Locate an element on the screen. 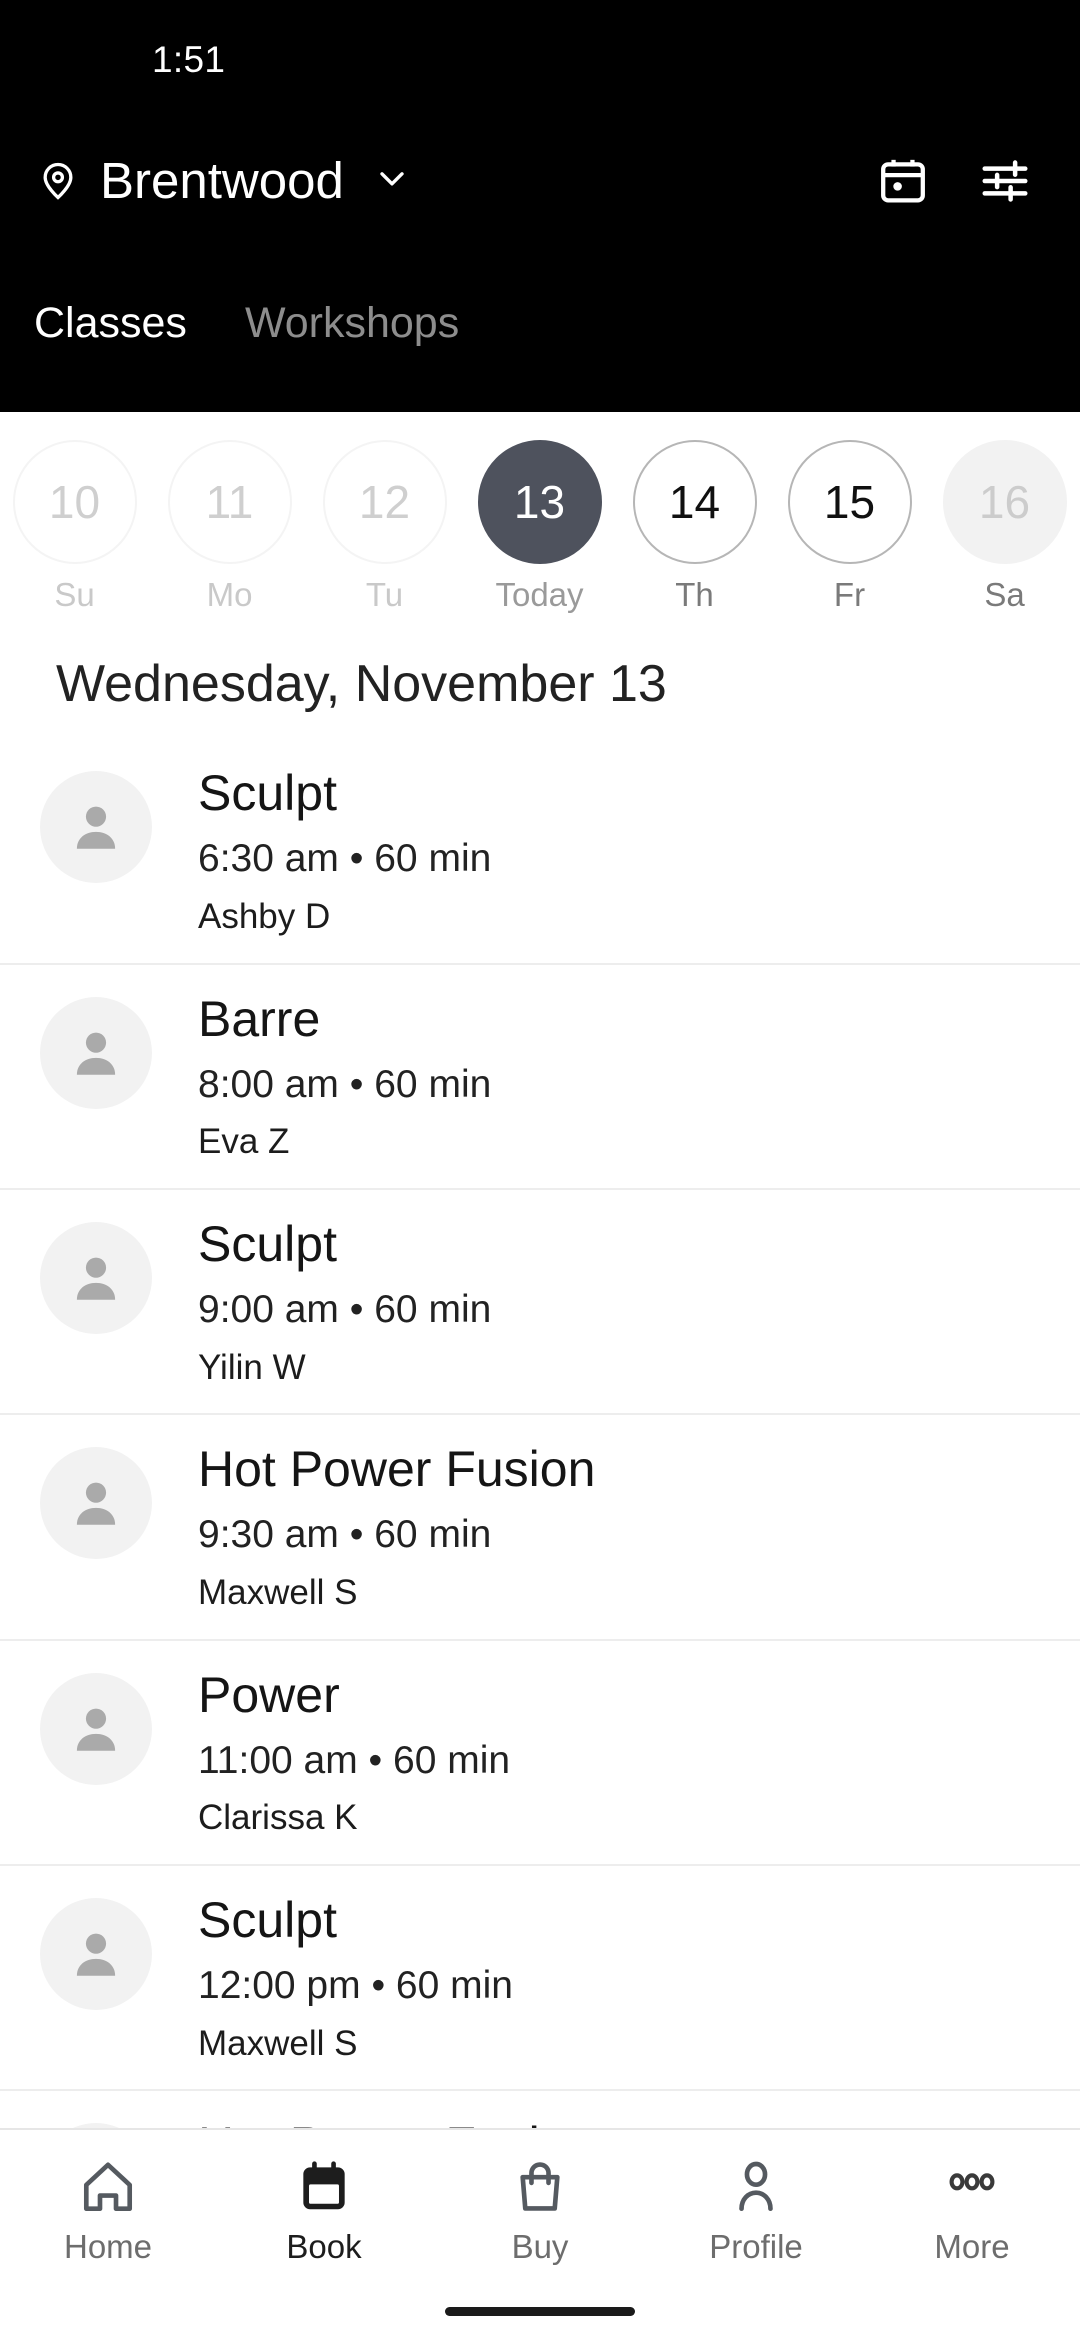 The width and height of the screenshot is (1080, 2340). class-meta: 9:30 am • 60 min is located at coordinates (345, 1535).